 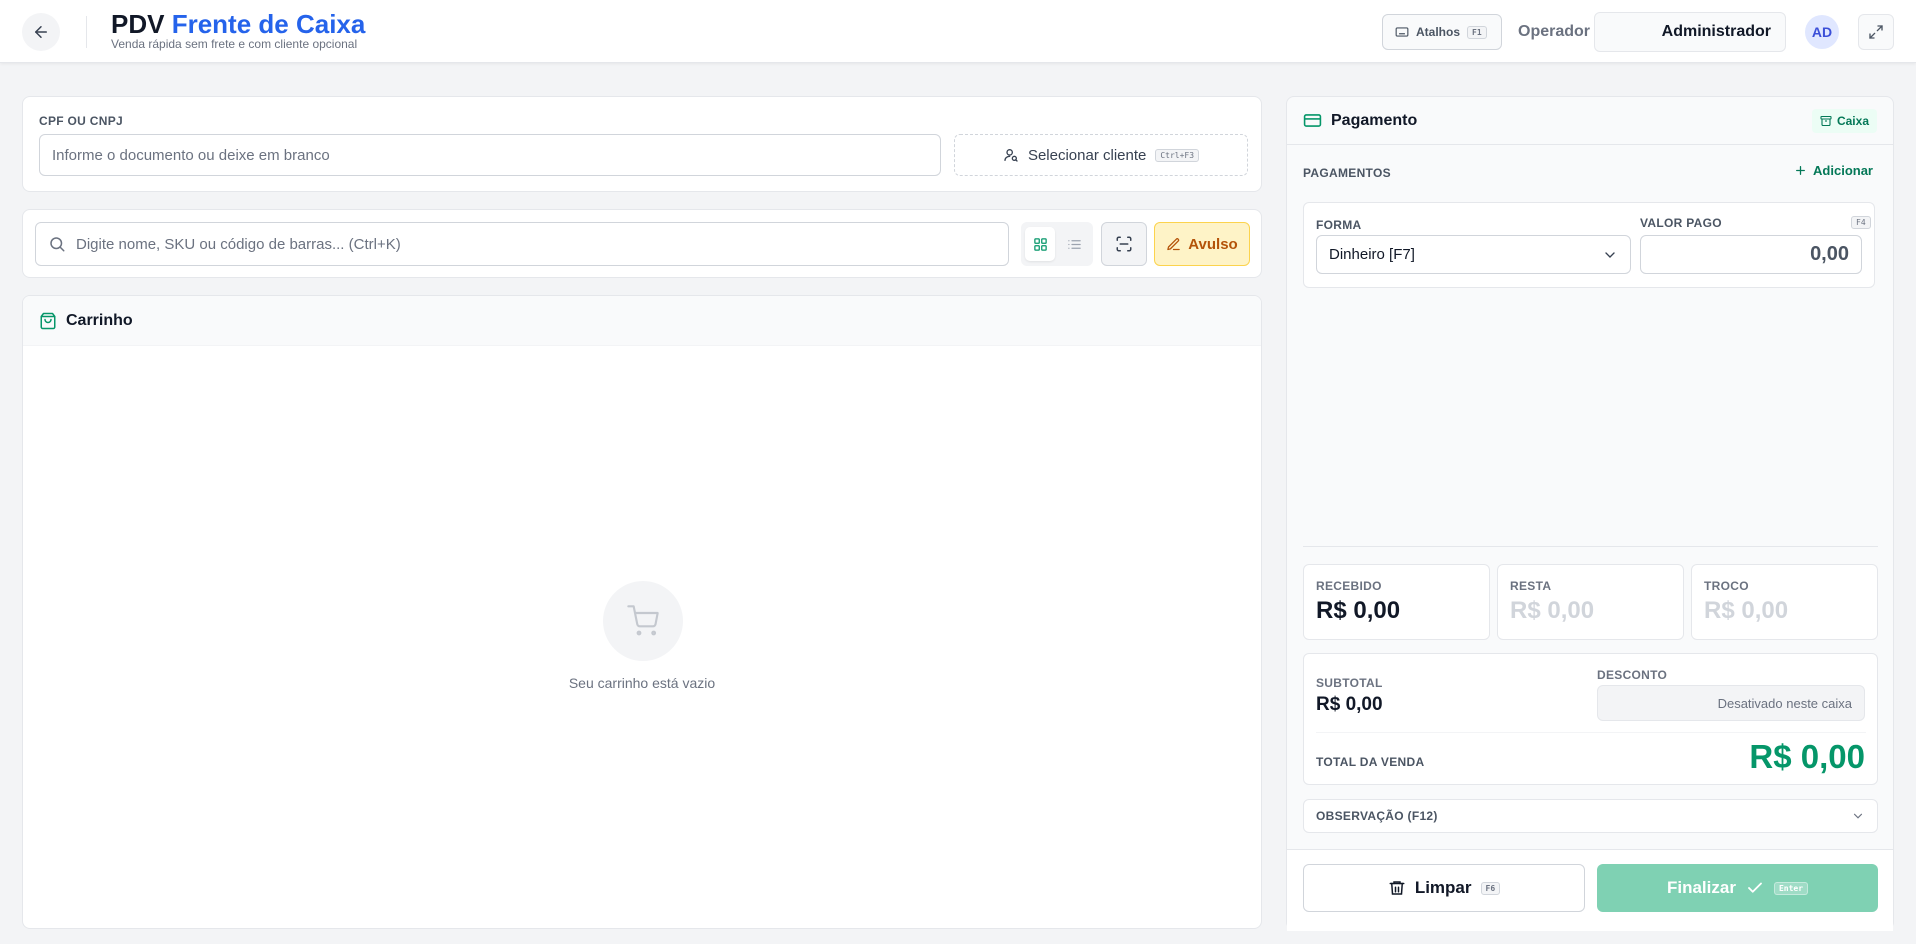 What do you see at coordinates (1590, 546) in the screenshot?
I see `payment-divider` at bounding box center [1590, 546].